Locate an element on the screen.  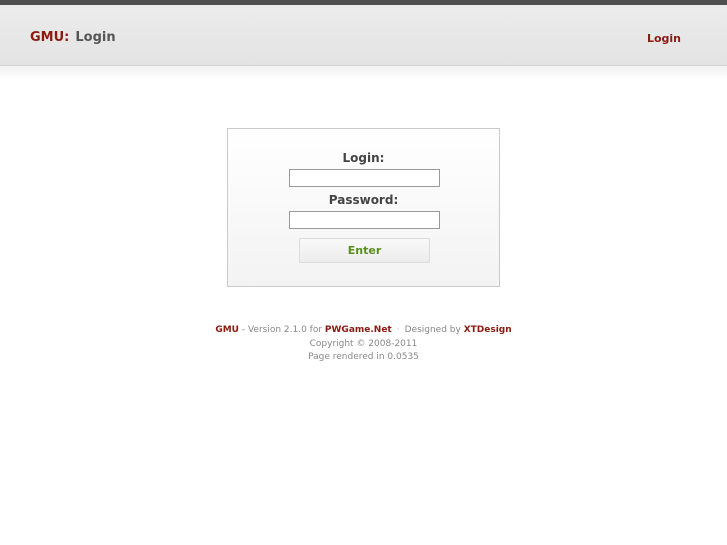
header-breadcrumb: GMU: Login is located at coordinates (73, 38).